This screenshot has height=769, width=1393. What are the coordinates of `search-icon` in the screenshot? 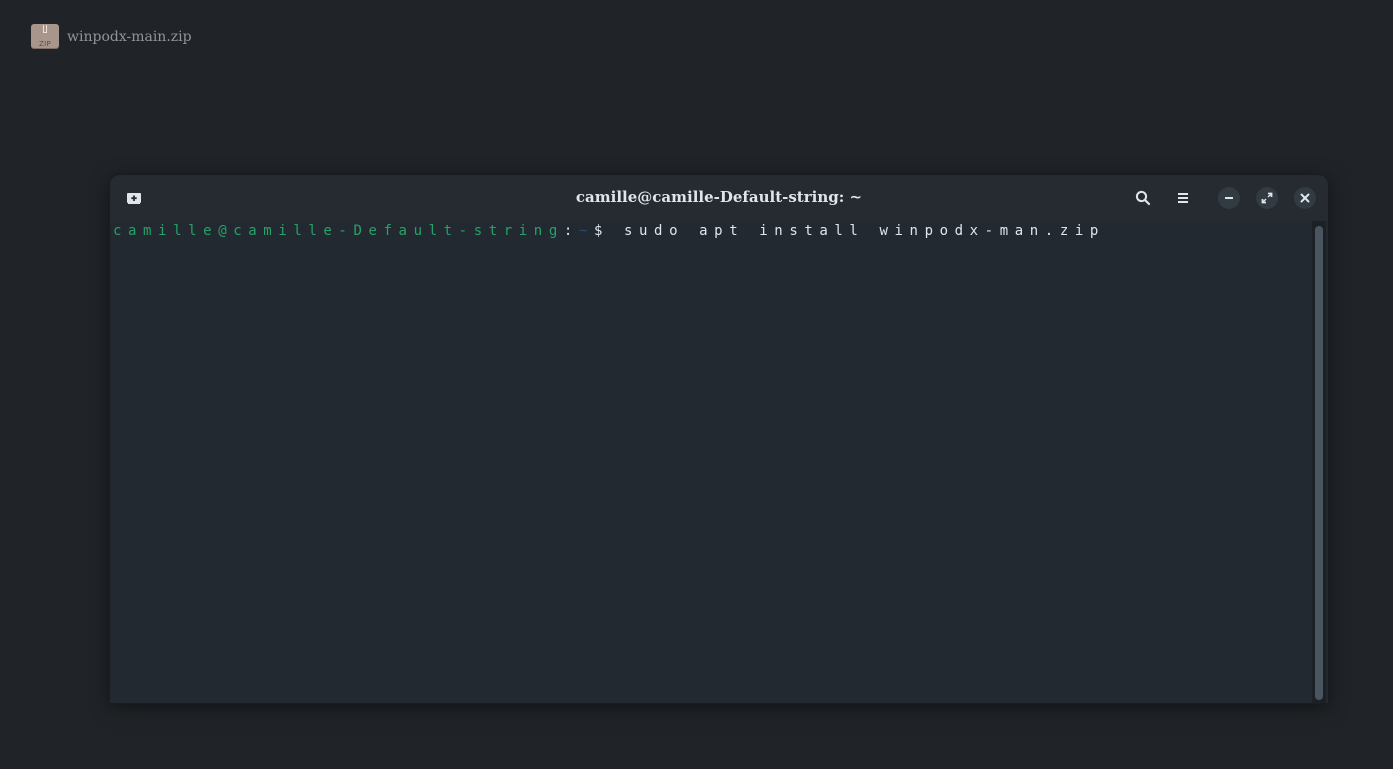 It's located at (1143, 198).